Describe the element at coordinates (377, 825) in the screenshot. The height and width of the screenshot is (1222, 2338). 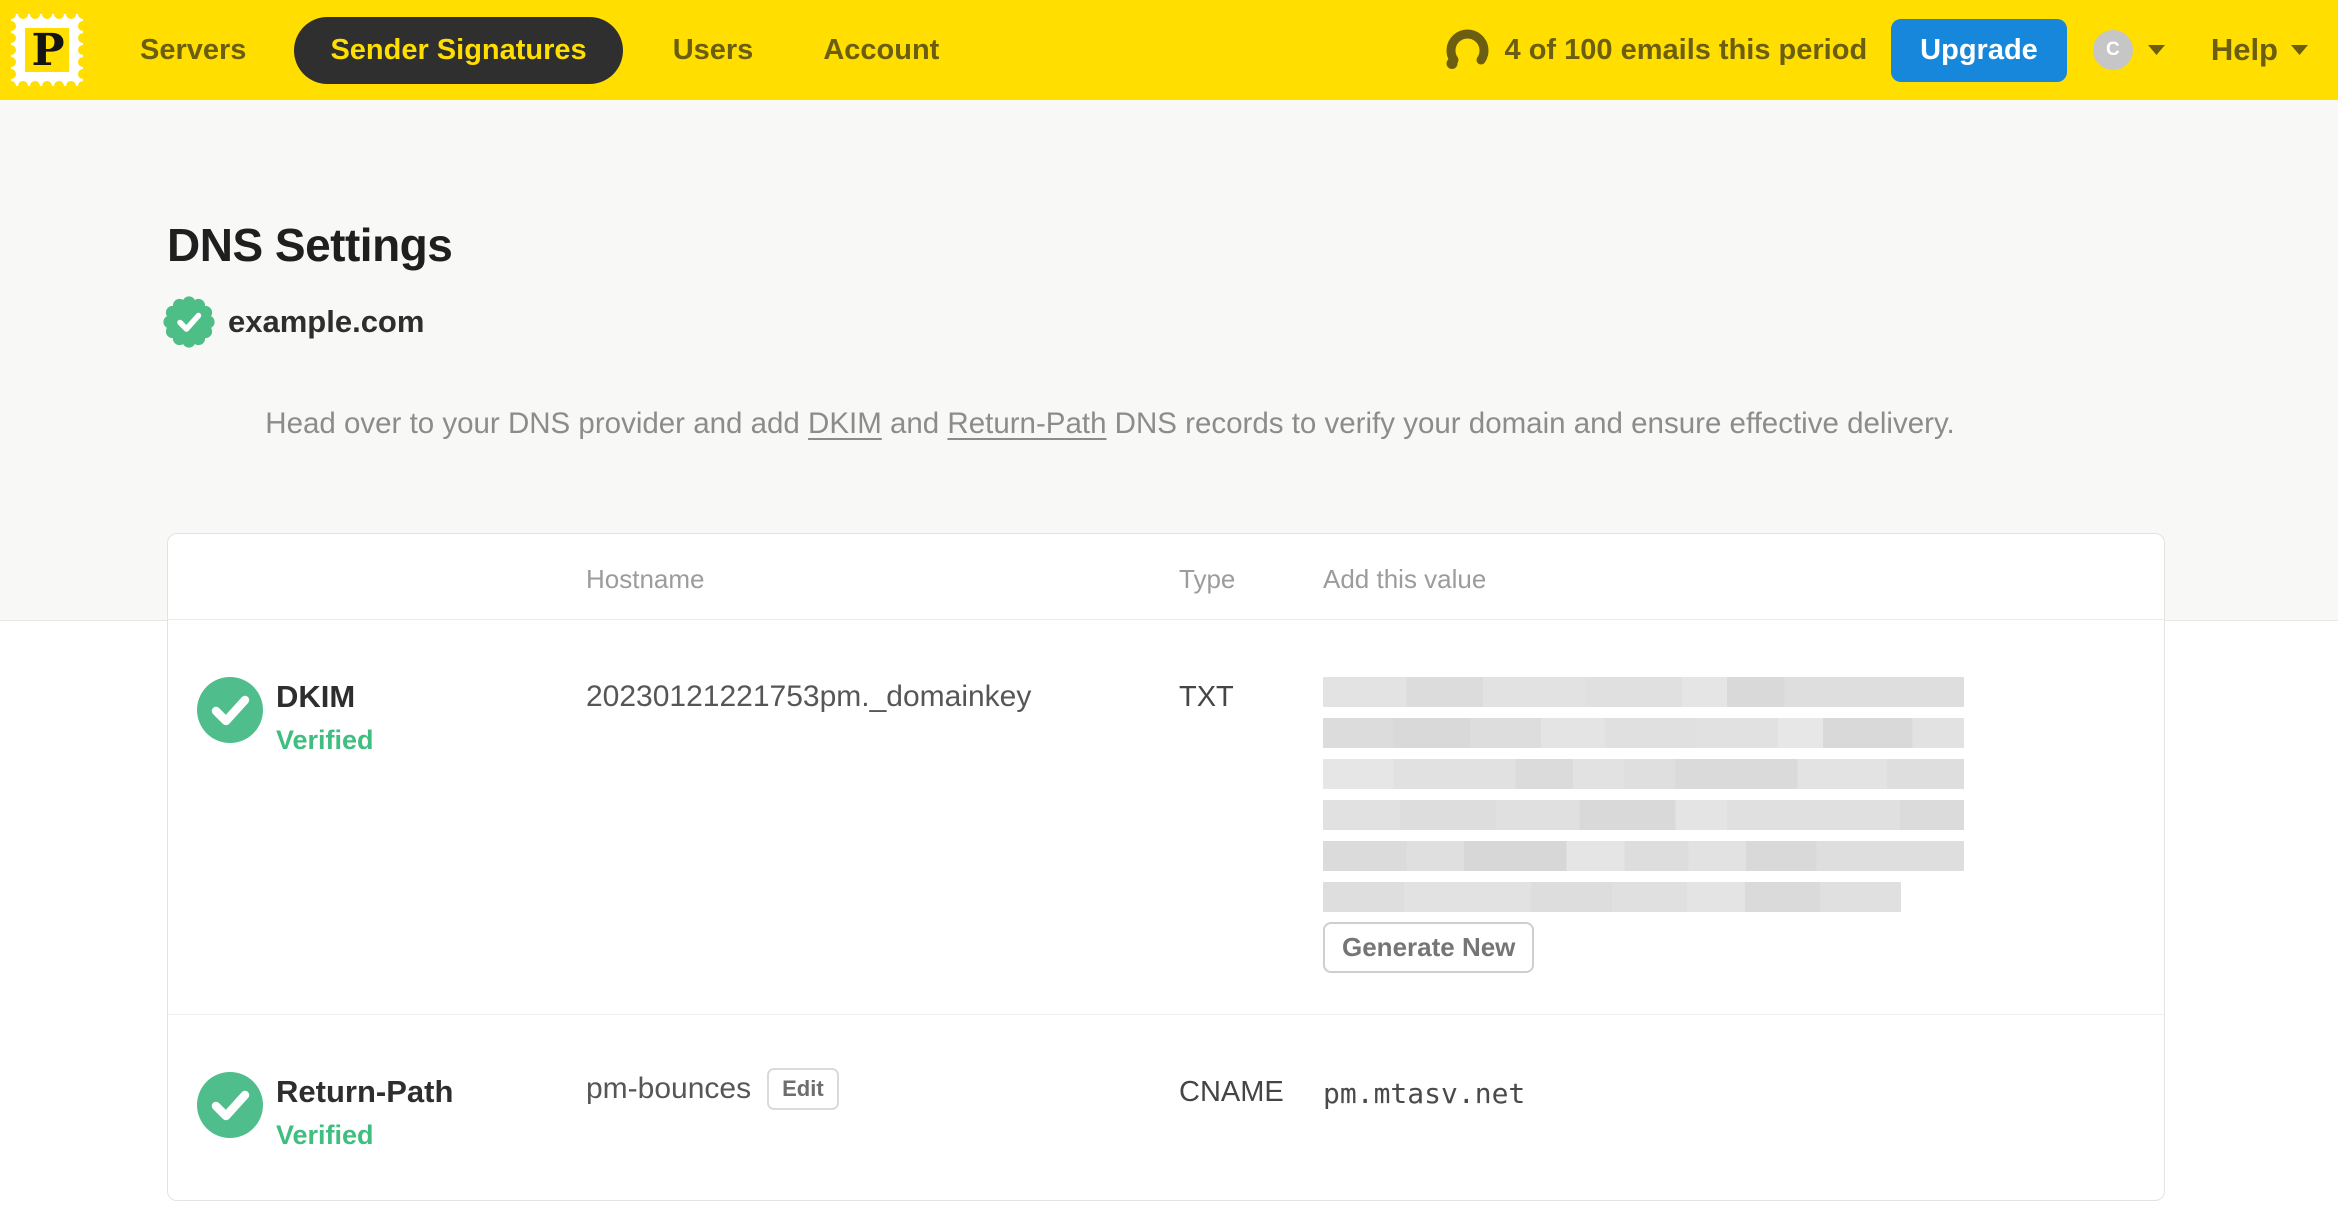
I see `dkim-status-cell: DKIM Verified` at that location.